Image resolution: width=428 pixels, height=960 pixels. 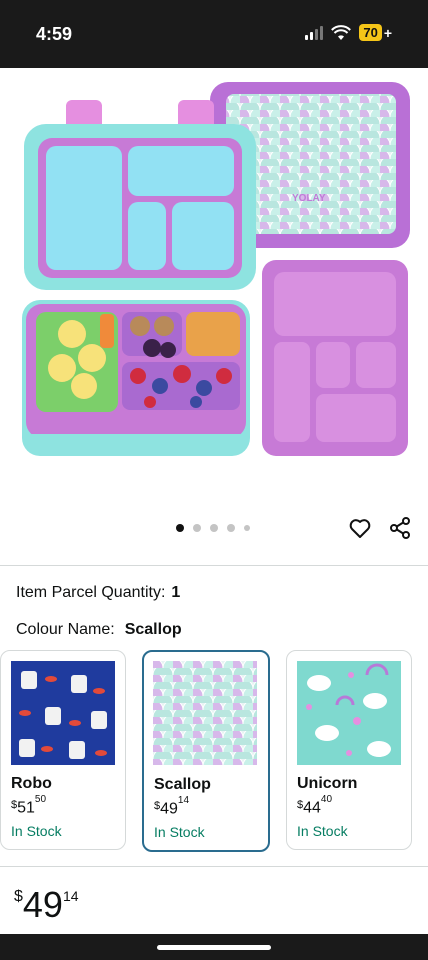 I want to click on swatch-scallop: Scallop $4914 In Stock, so click(x=206, y=751).